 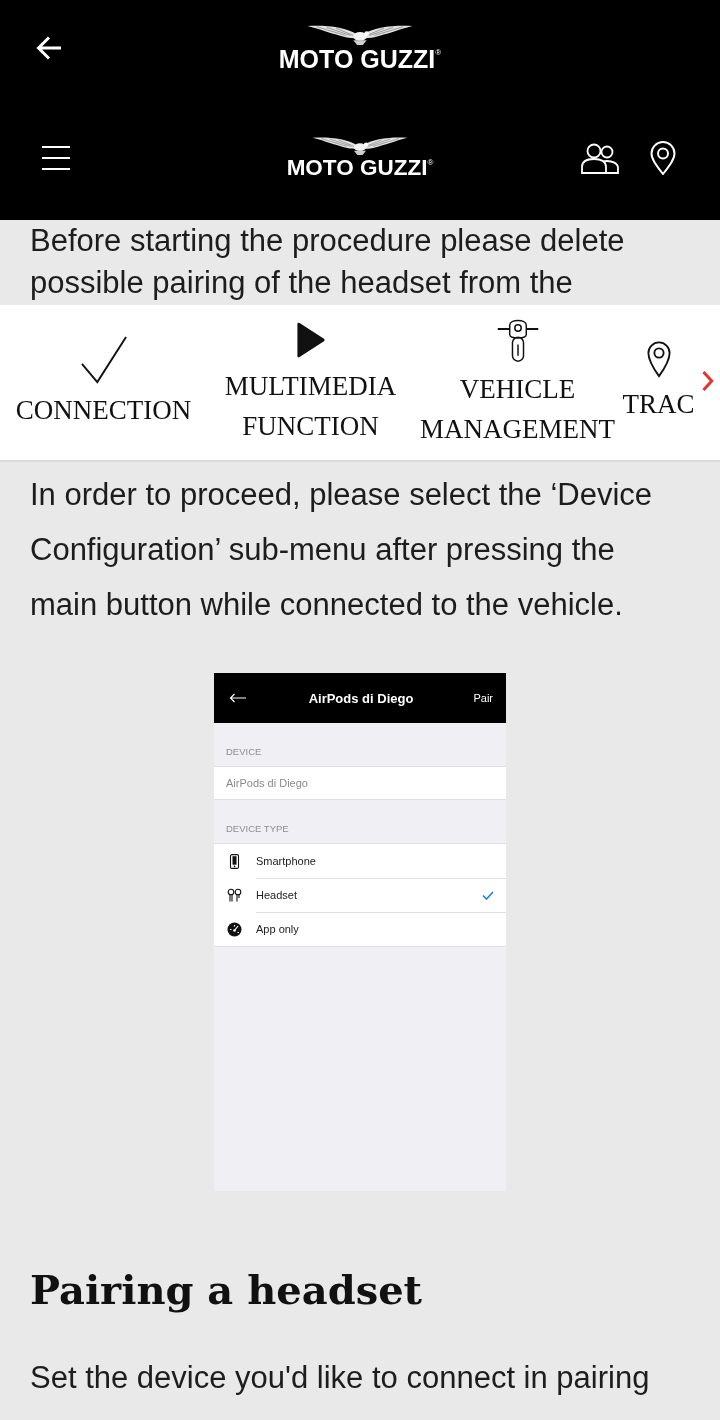 What do you see at coordinates (483, 698) in the screenshot?
I see `pair-link: Pair` at bounding box center [483, 698].